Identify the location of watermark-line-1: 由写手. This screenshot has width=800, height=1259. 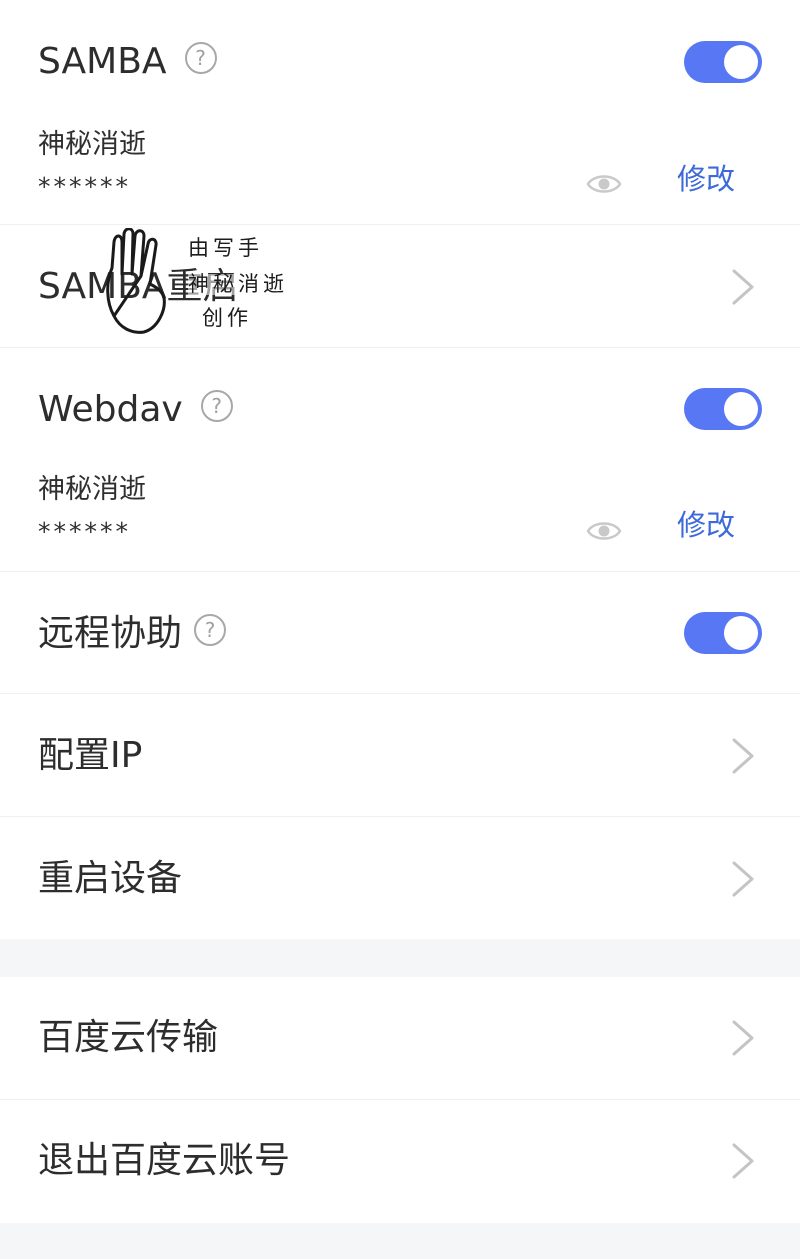
(225, 248).